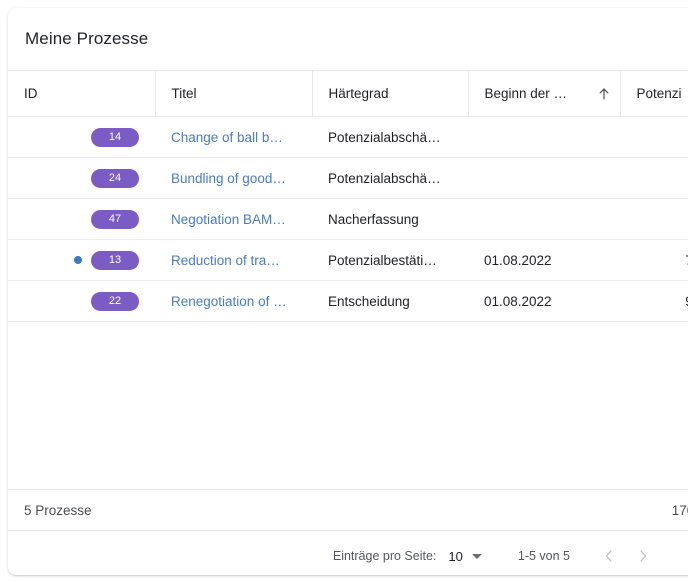 This screenshot has width=688, height=582. I want to click on column-header-potenzial: Potenzi, so click(654, 93).